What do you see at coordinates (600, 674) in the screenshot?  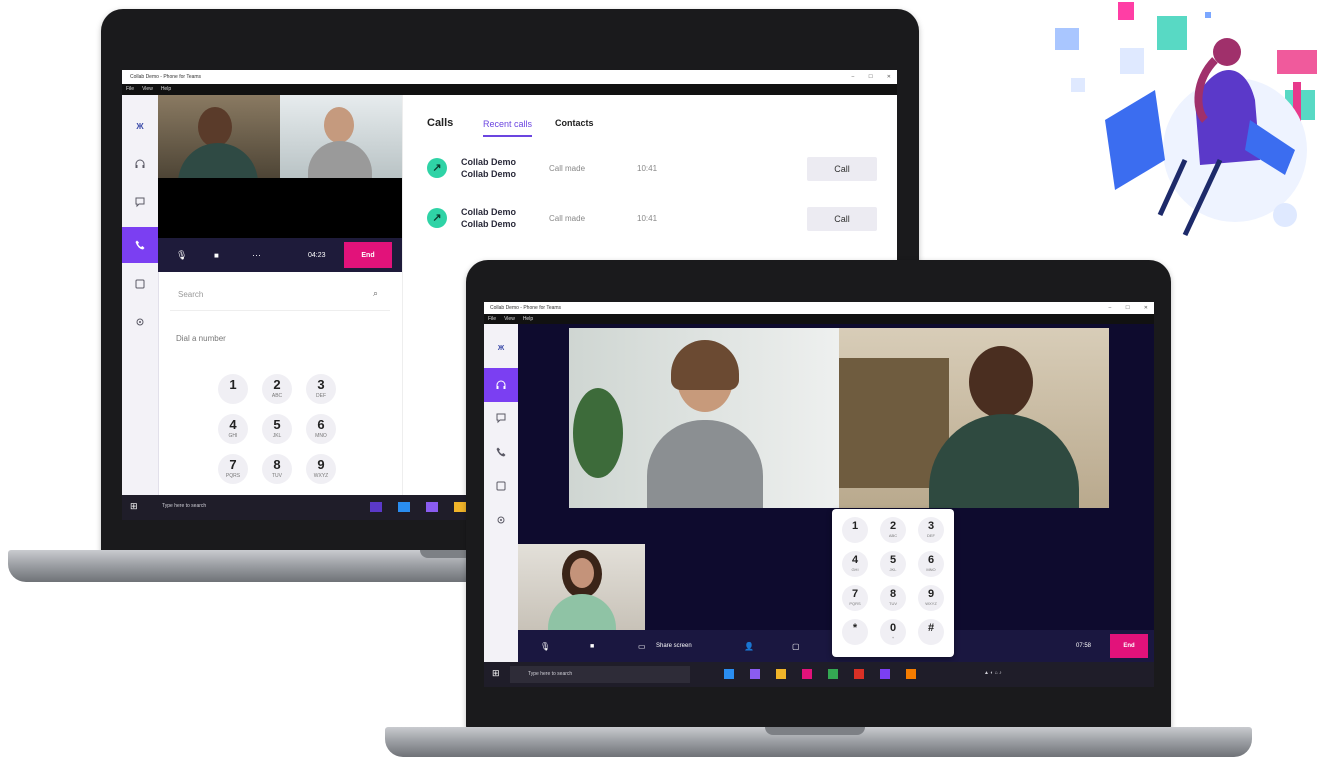 I see `taskbar-search-box: Type here to search` at bounding box center [600, 674].